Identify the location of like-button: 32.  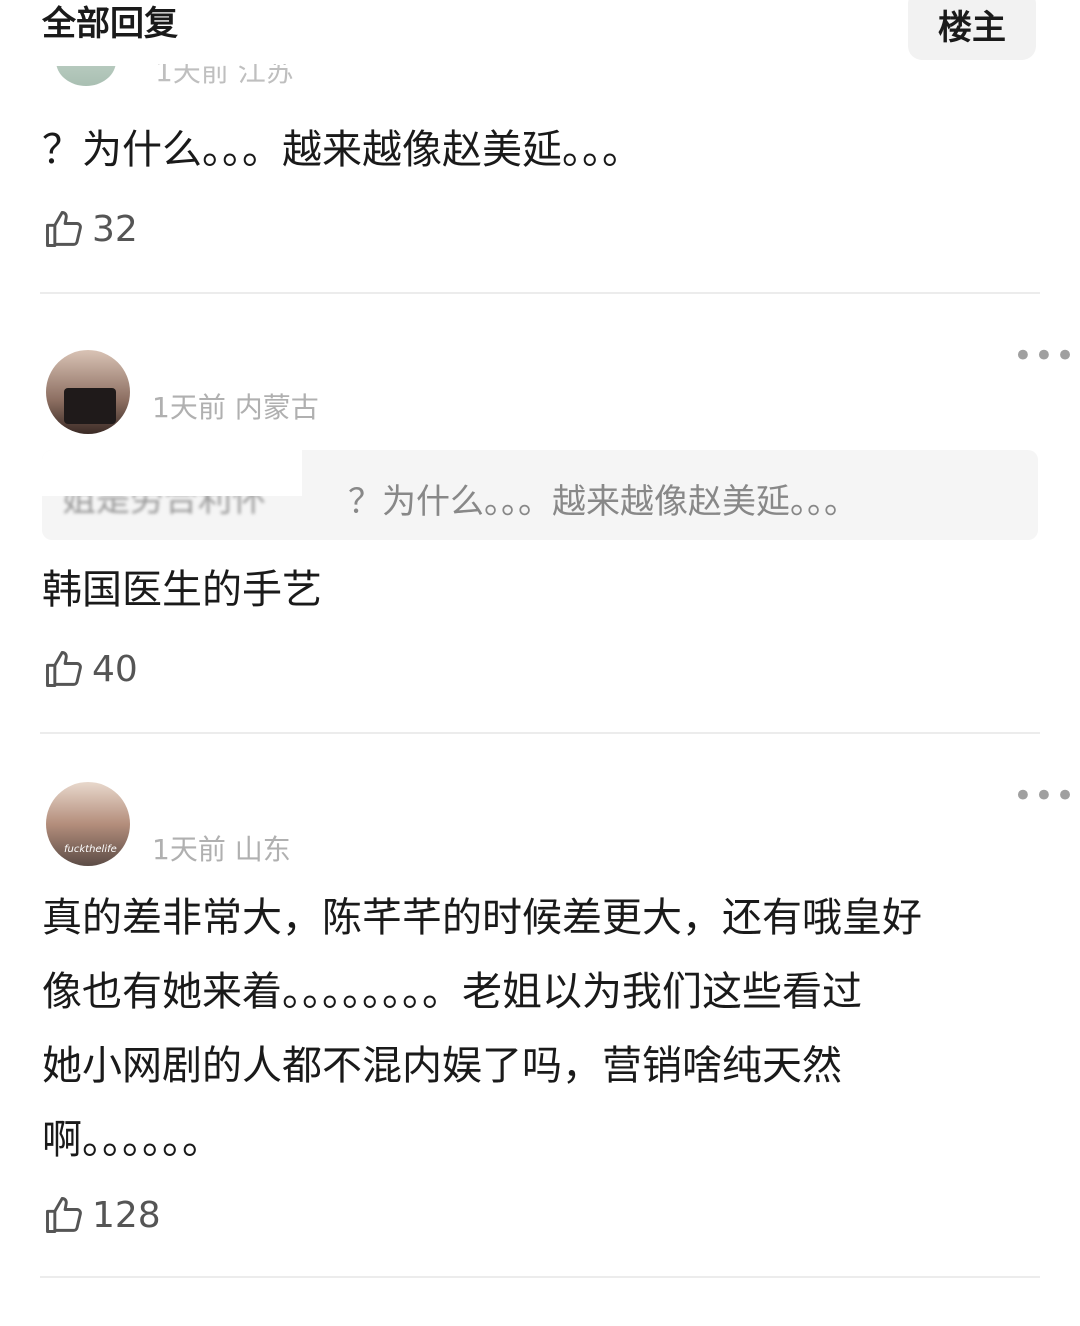
(90, 229).